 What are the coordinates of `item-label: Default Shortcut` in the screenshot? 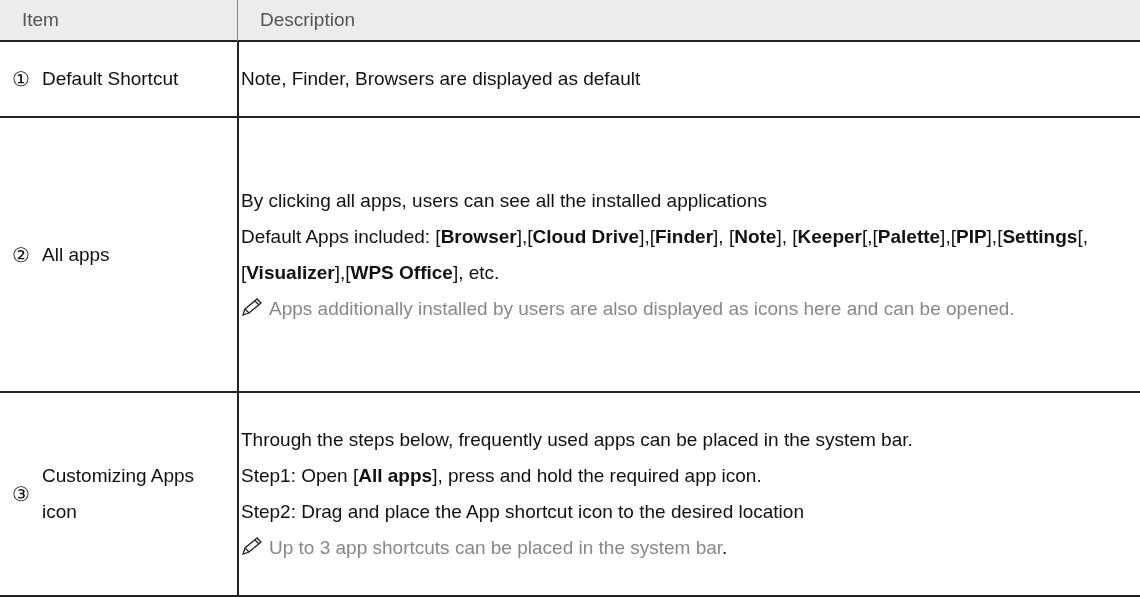 It's located at (110, 79).